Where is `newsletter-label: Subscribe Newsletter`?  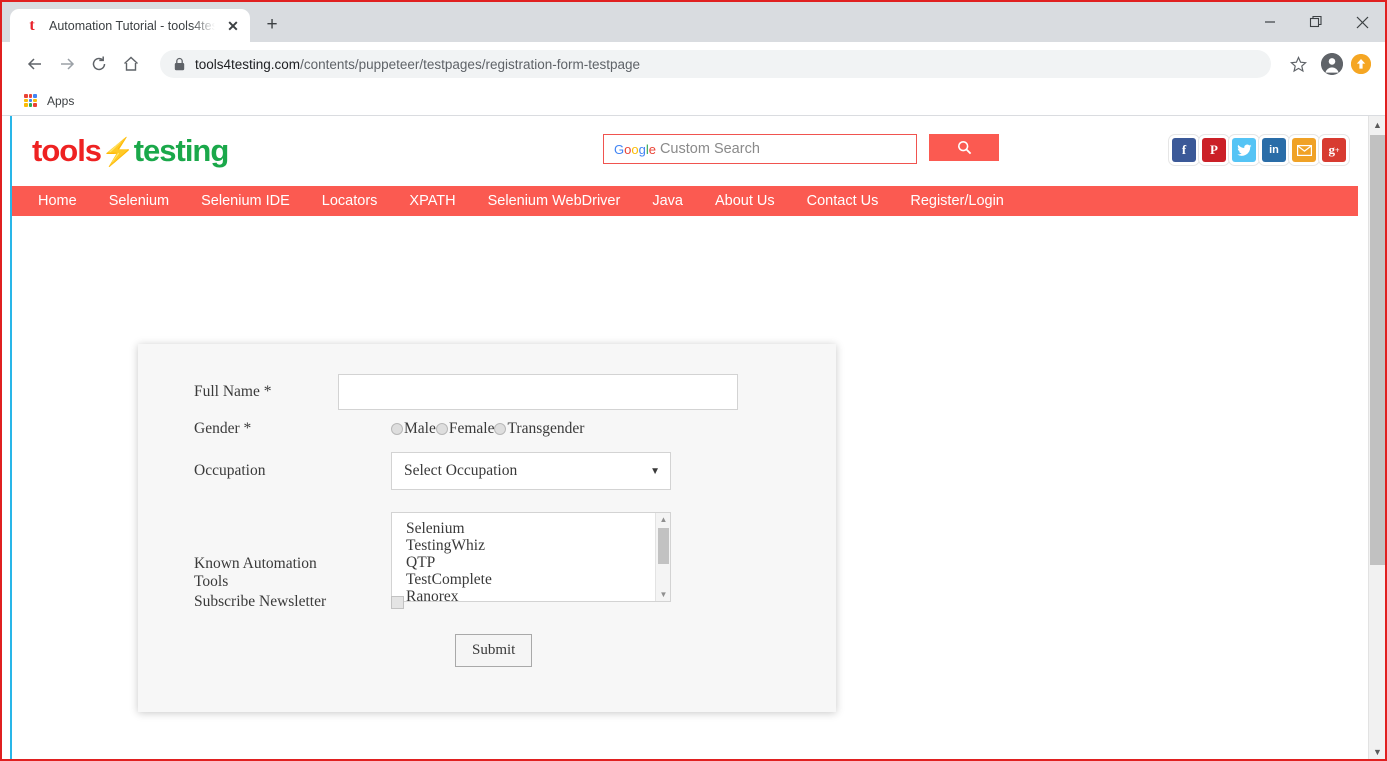
newsletter-label: Subscribe Newsletter is located at coordinates (260, 601).